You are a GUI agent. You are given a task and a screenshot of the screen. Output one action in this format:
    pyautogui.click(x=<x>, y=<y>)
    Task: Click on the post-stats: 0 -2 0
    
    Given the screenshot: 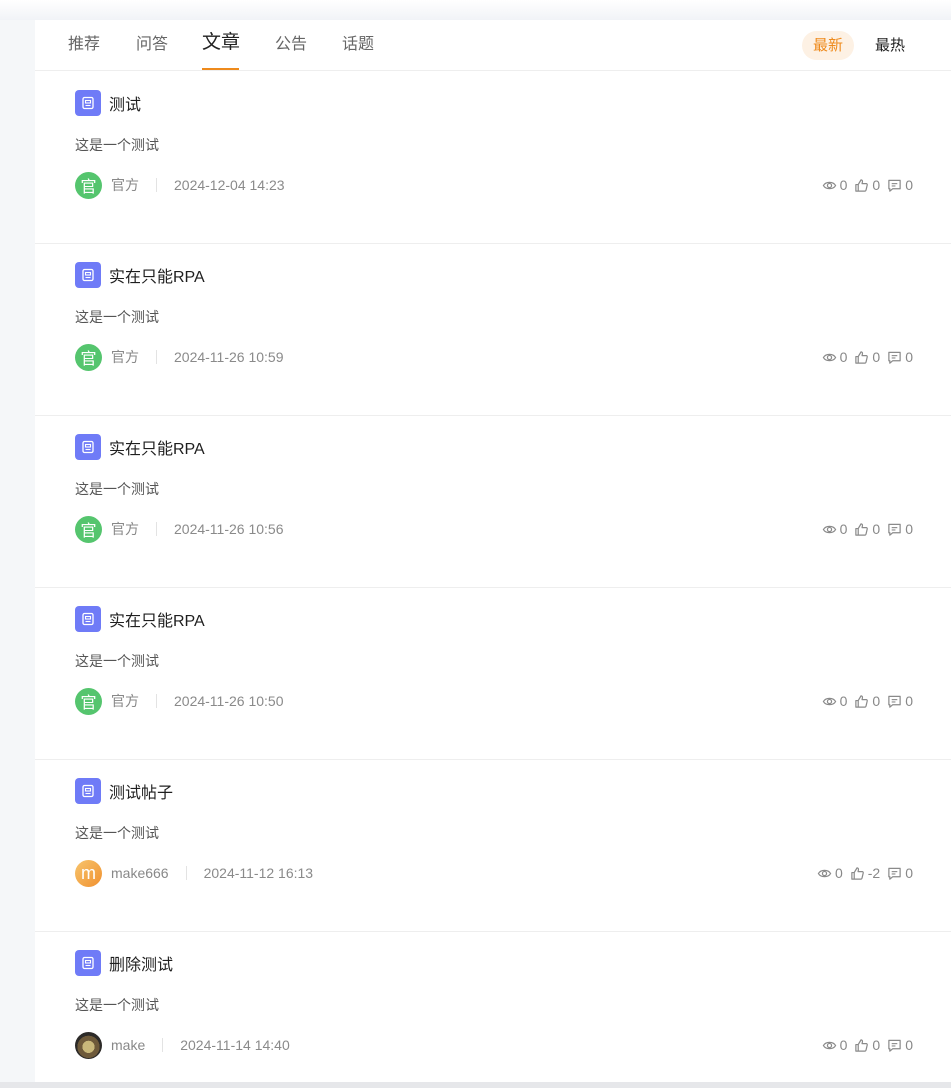 What is the action you would take?
    pyautogui.click(x=861, y=873)
    